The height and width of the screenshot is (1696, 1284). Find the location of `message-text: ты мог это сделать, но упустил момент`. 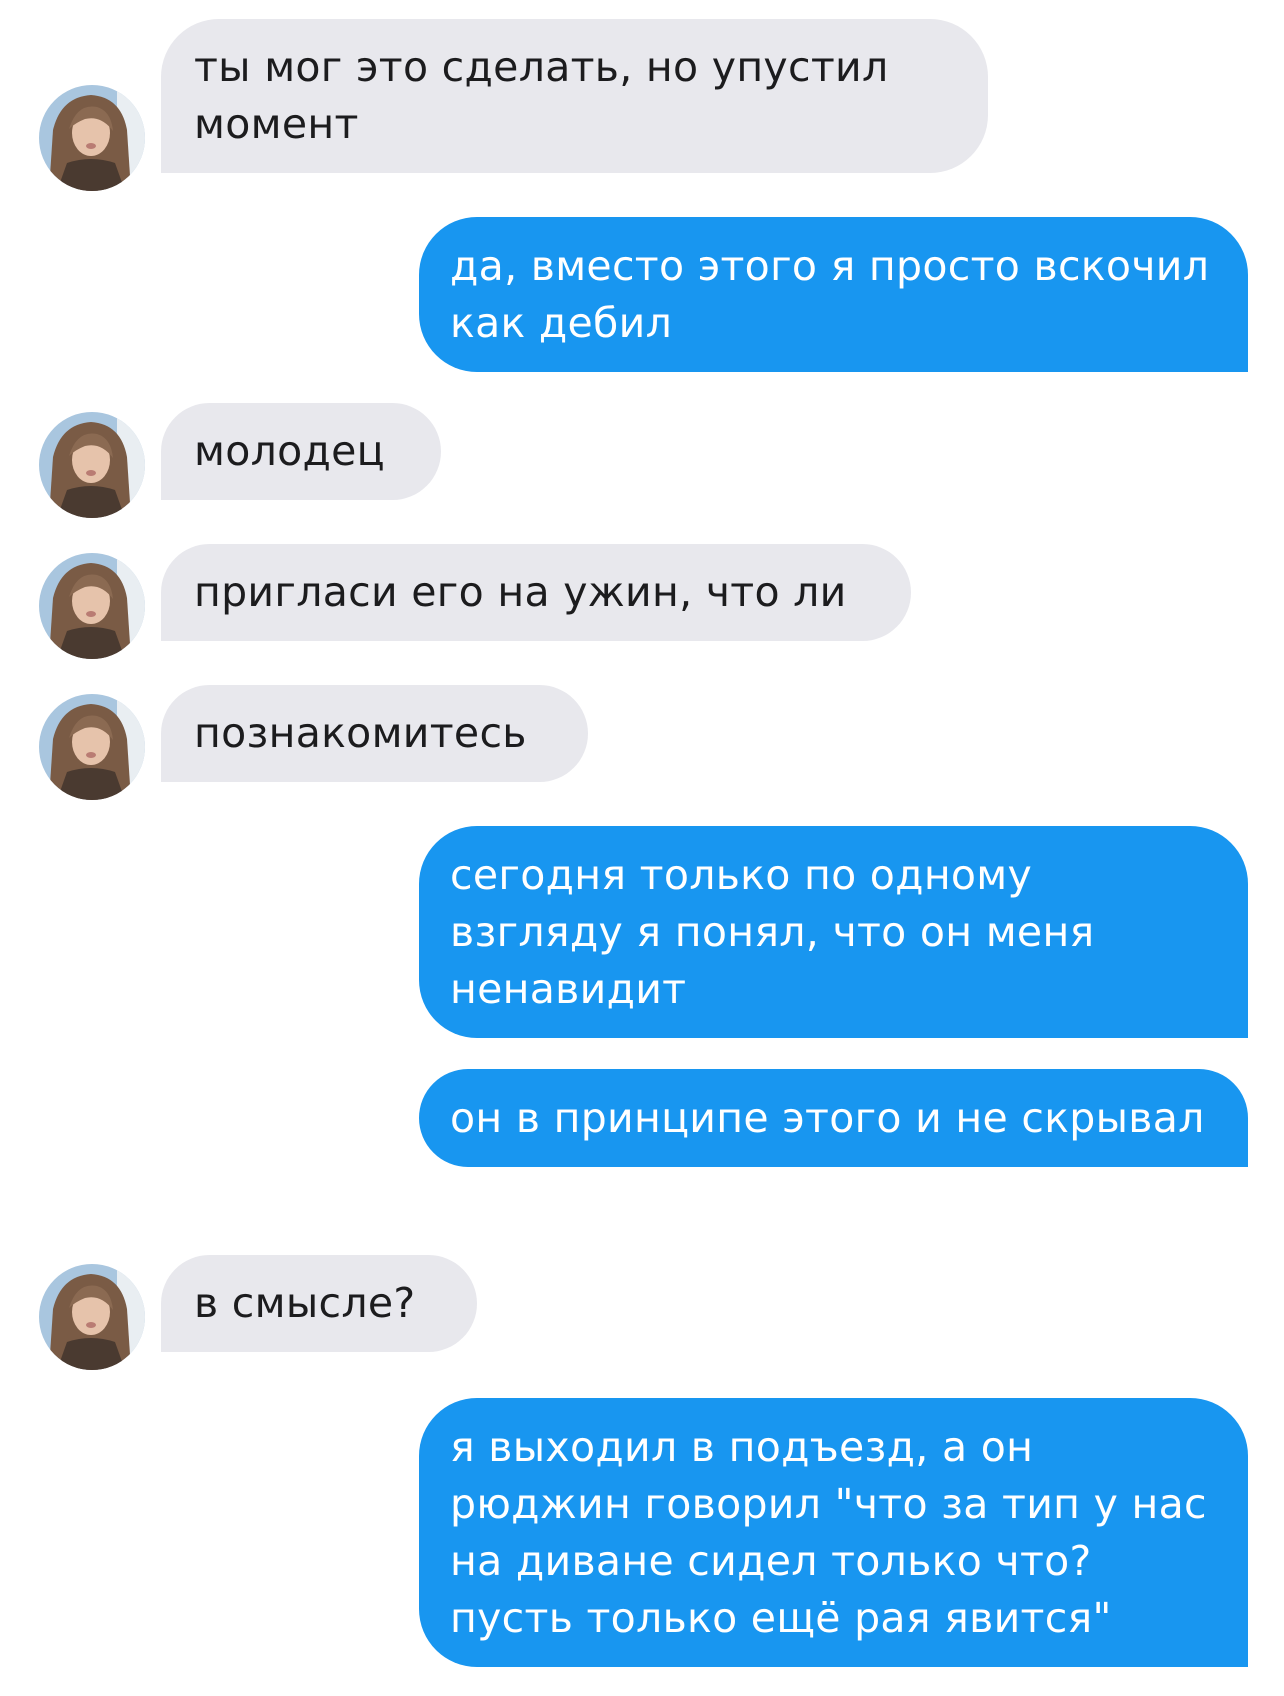

message-text: ты мог это сделать, но упустил момент is located at coordinates (541, 95).